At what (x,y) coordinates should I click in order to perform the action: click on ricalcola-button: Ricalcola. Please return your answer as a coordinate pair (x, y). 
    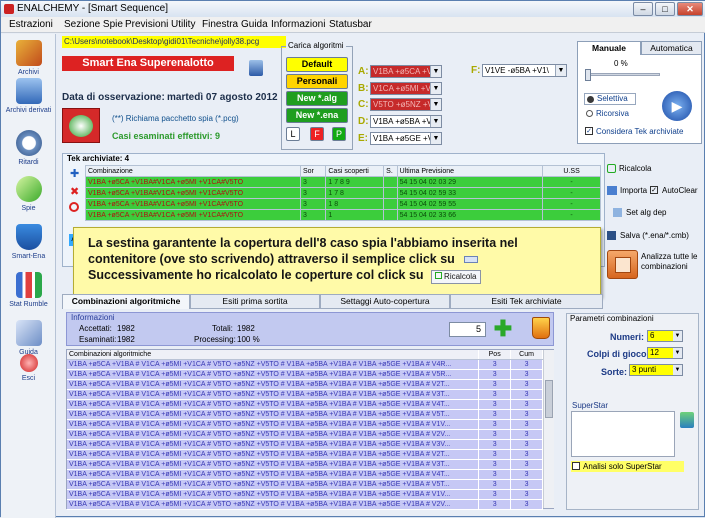
    Looking at the image, I should click on (629, 168).